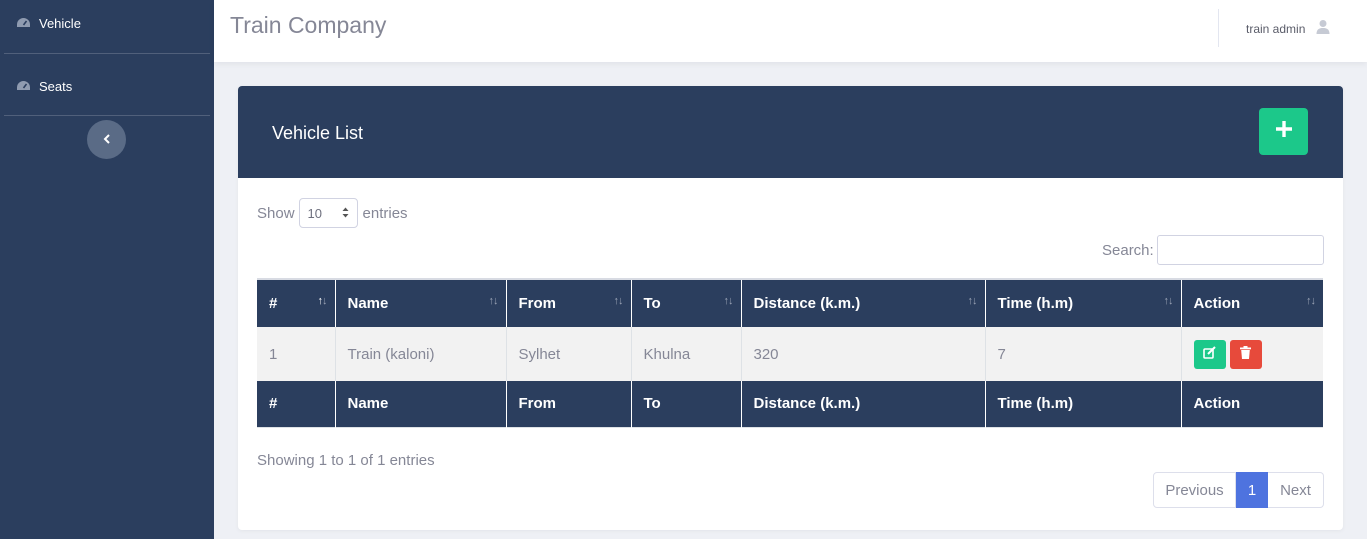 Image resolution: width=1367 pixels, height=539 pixels. What do you see at coordinates (368, 303) in the screenshot?
I see `column-header-label: Name` at bounding box center [368, 303].